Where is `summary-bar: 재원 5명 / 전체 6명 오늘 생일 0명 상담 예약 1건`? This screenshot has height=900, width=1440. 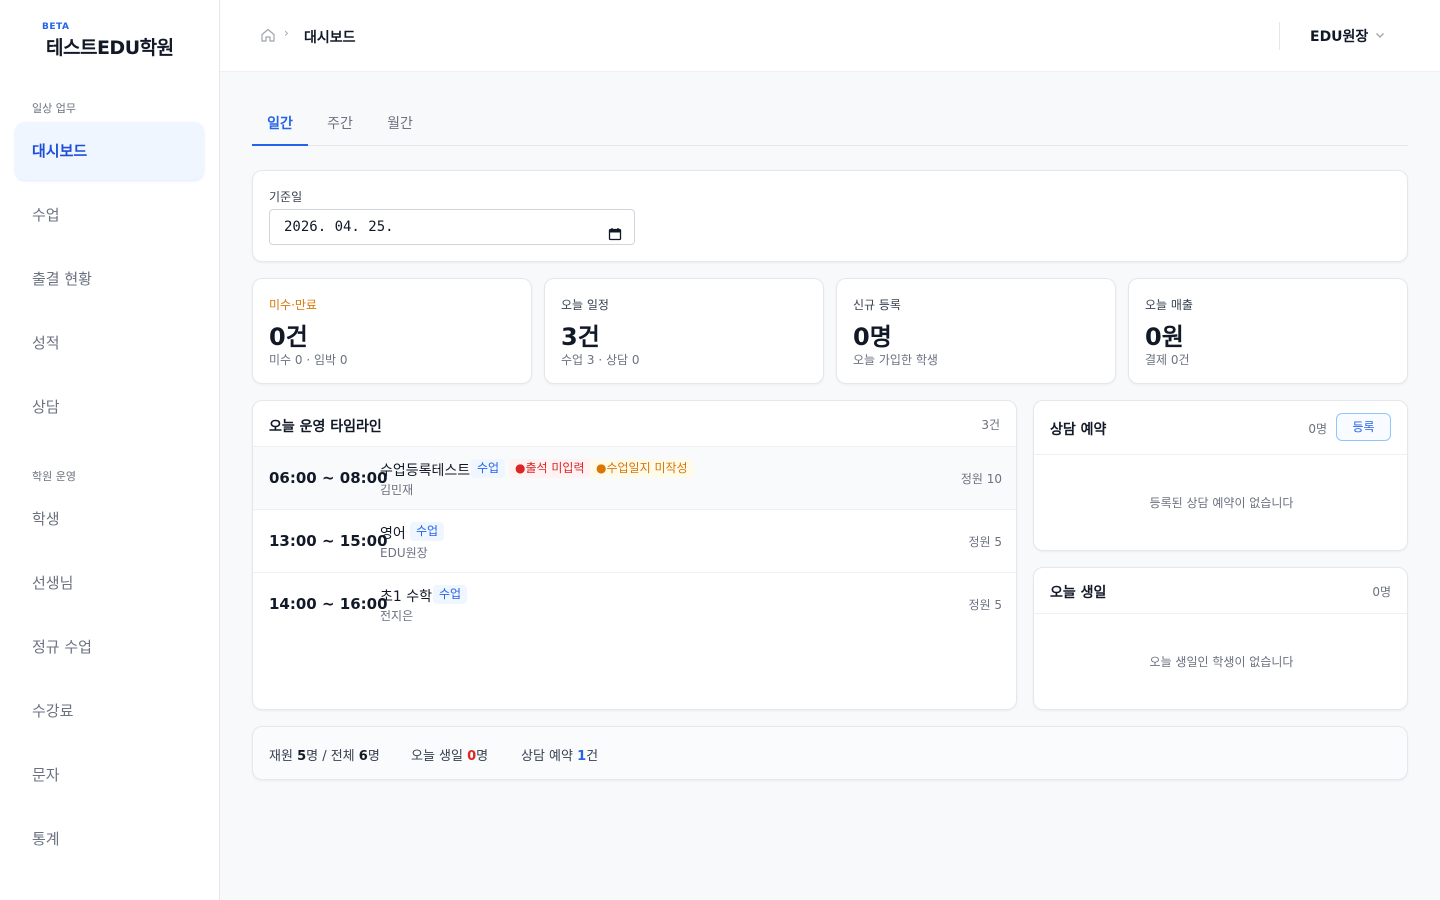 summary-bar: 재원 5명 / 전체 6명 오늘 생일 0명 상담 예약 1건 is located at coordinates (830, 753).